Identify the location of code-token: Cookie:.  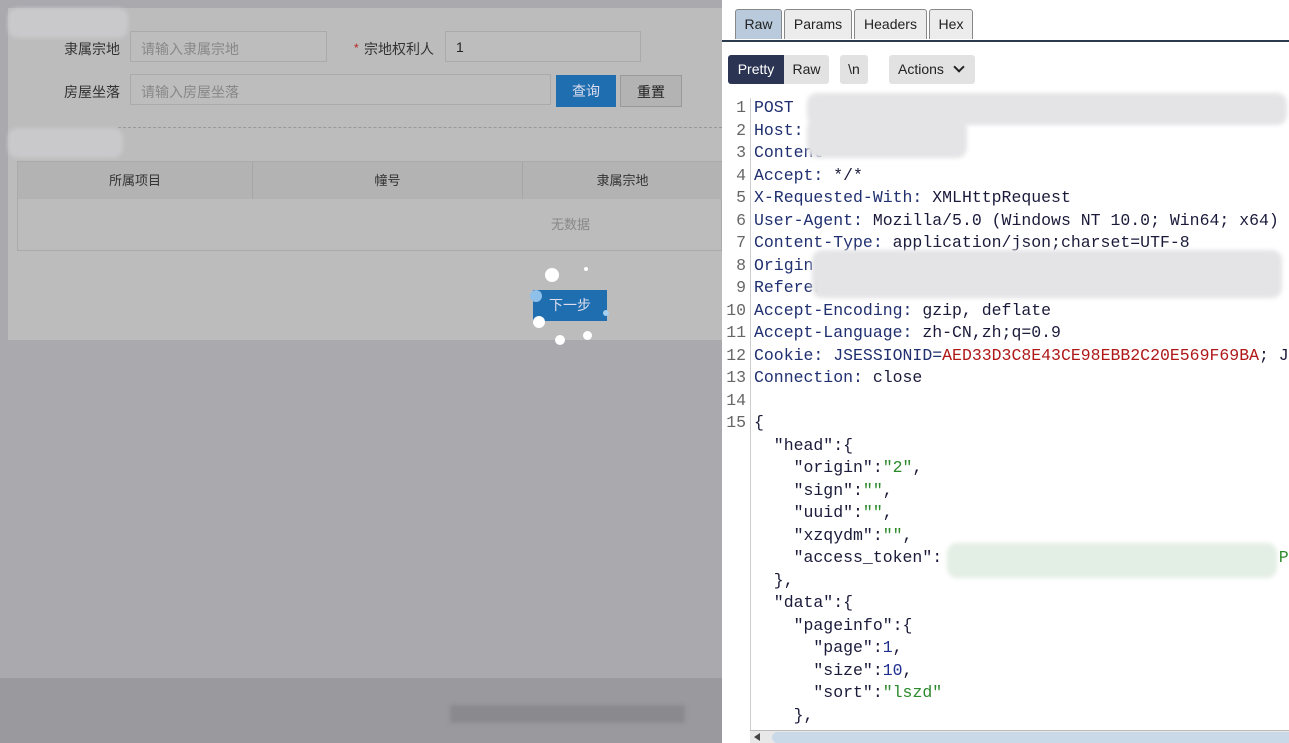
(794, 355).